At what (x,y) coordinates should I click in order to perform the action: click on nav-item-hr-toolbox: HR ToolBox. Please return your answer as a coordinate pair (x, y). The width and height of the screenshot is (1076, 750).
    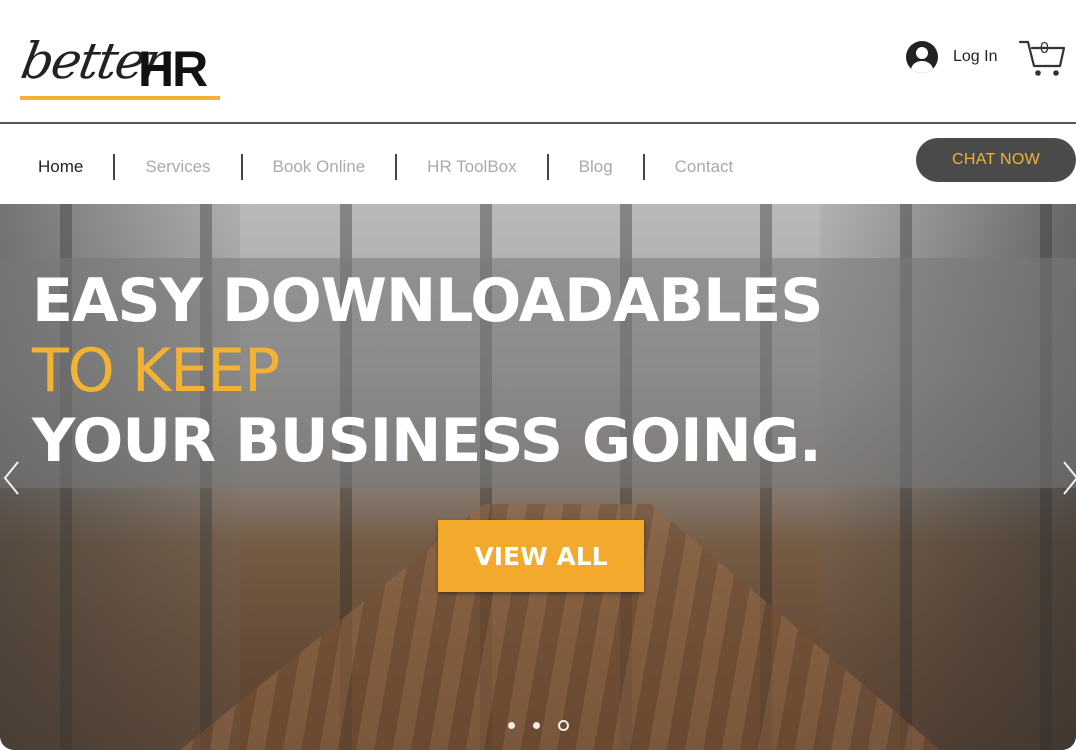
    Looking at the image, I should click on (471, 167).